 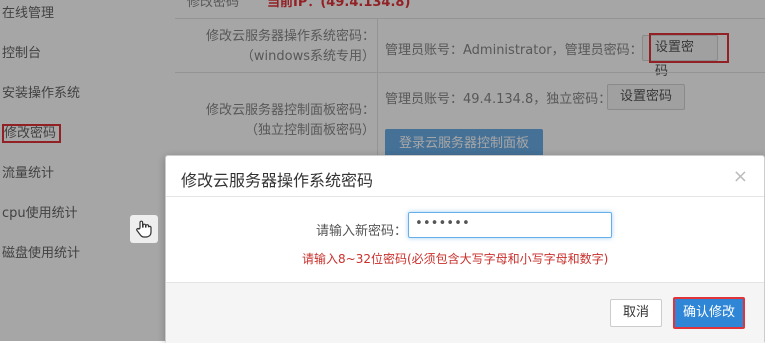 I want to click on hand-pointer-icon, so click(x=144, y=229).